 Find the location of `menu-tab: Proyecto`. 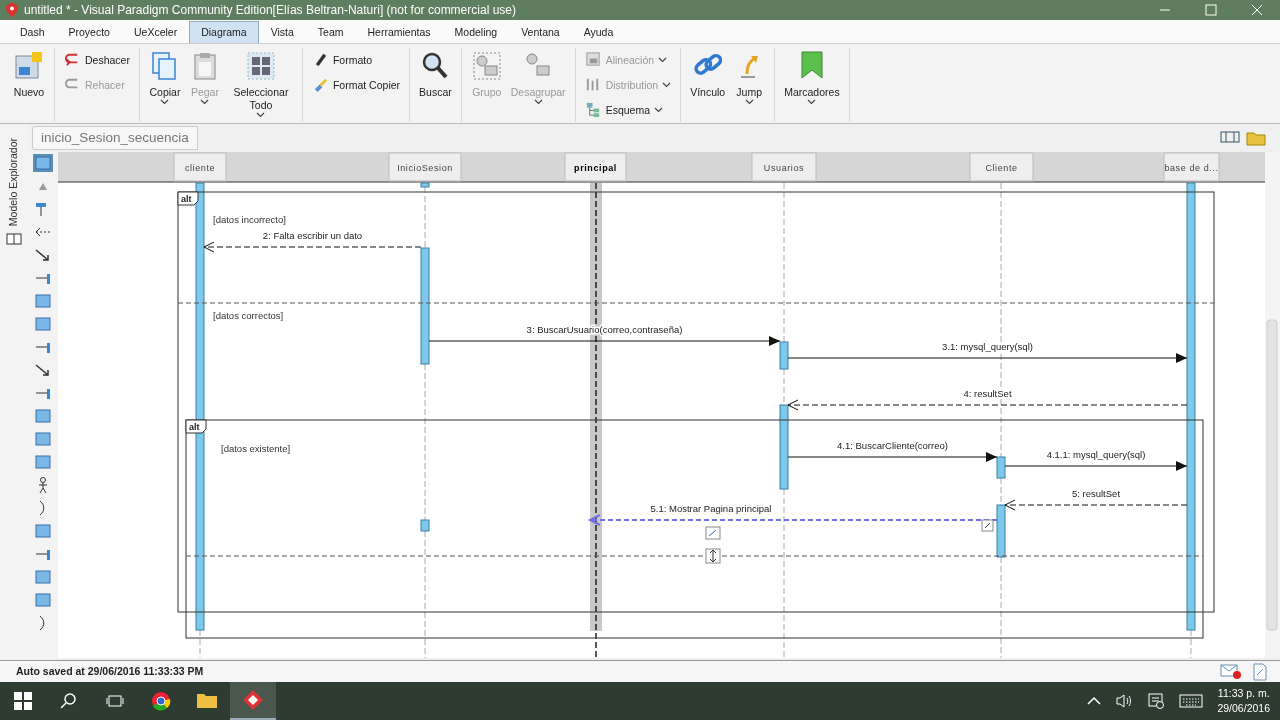

menu-tab: Proyecto is located at coordinates (89, 32).